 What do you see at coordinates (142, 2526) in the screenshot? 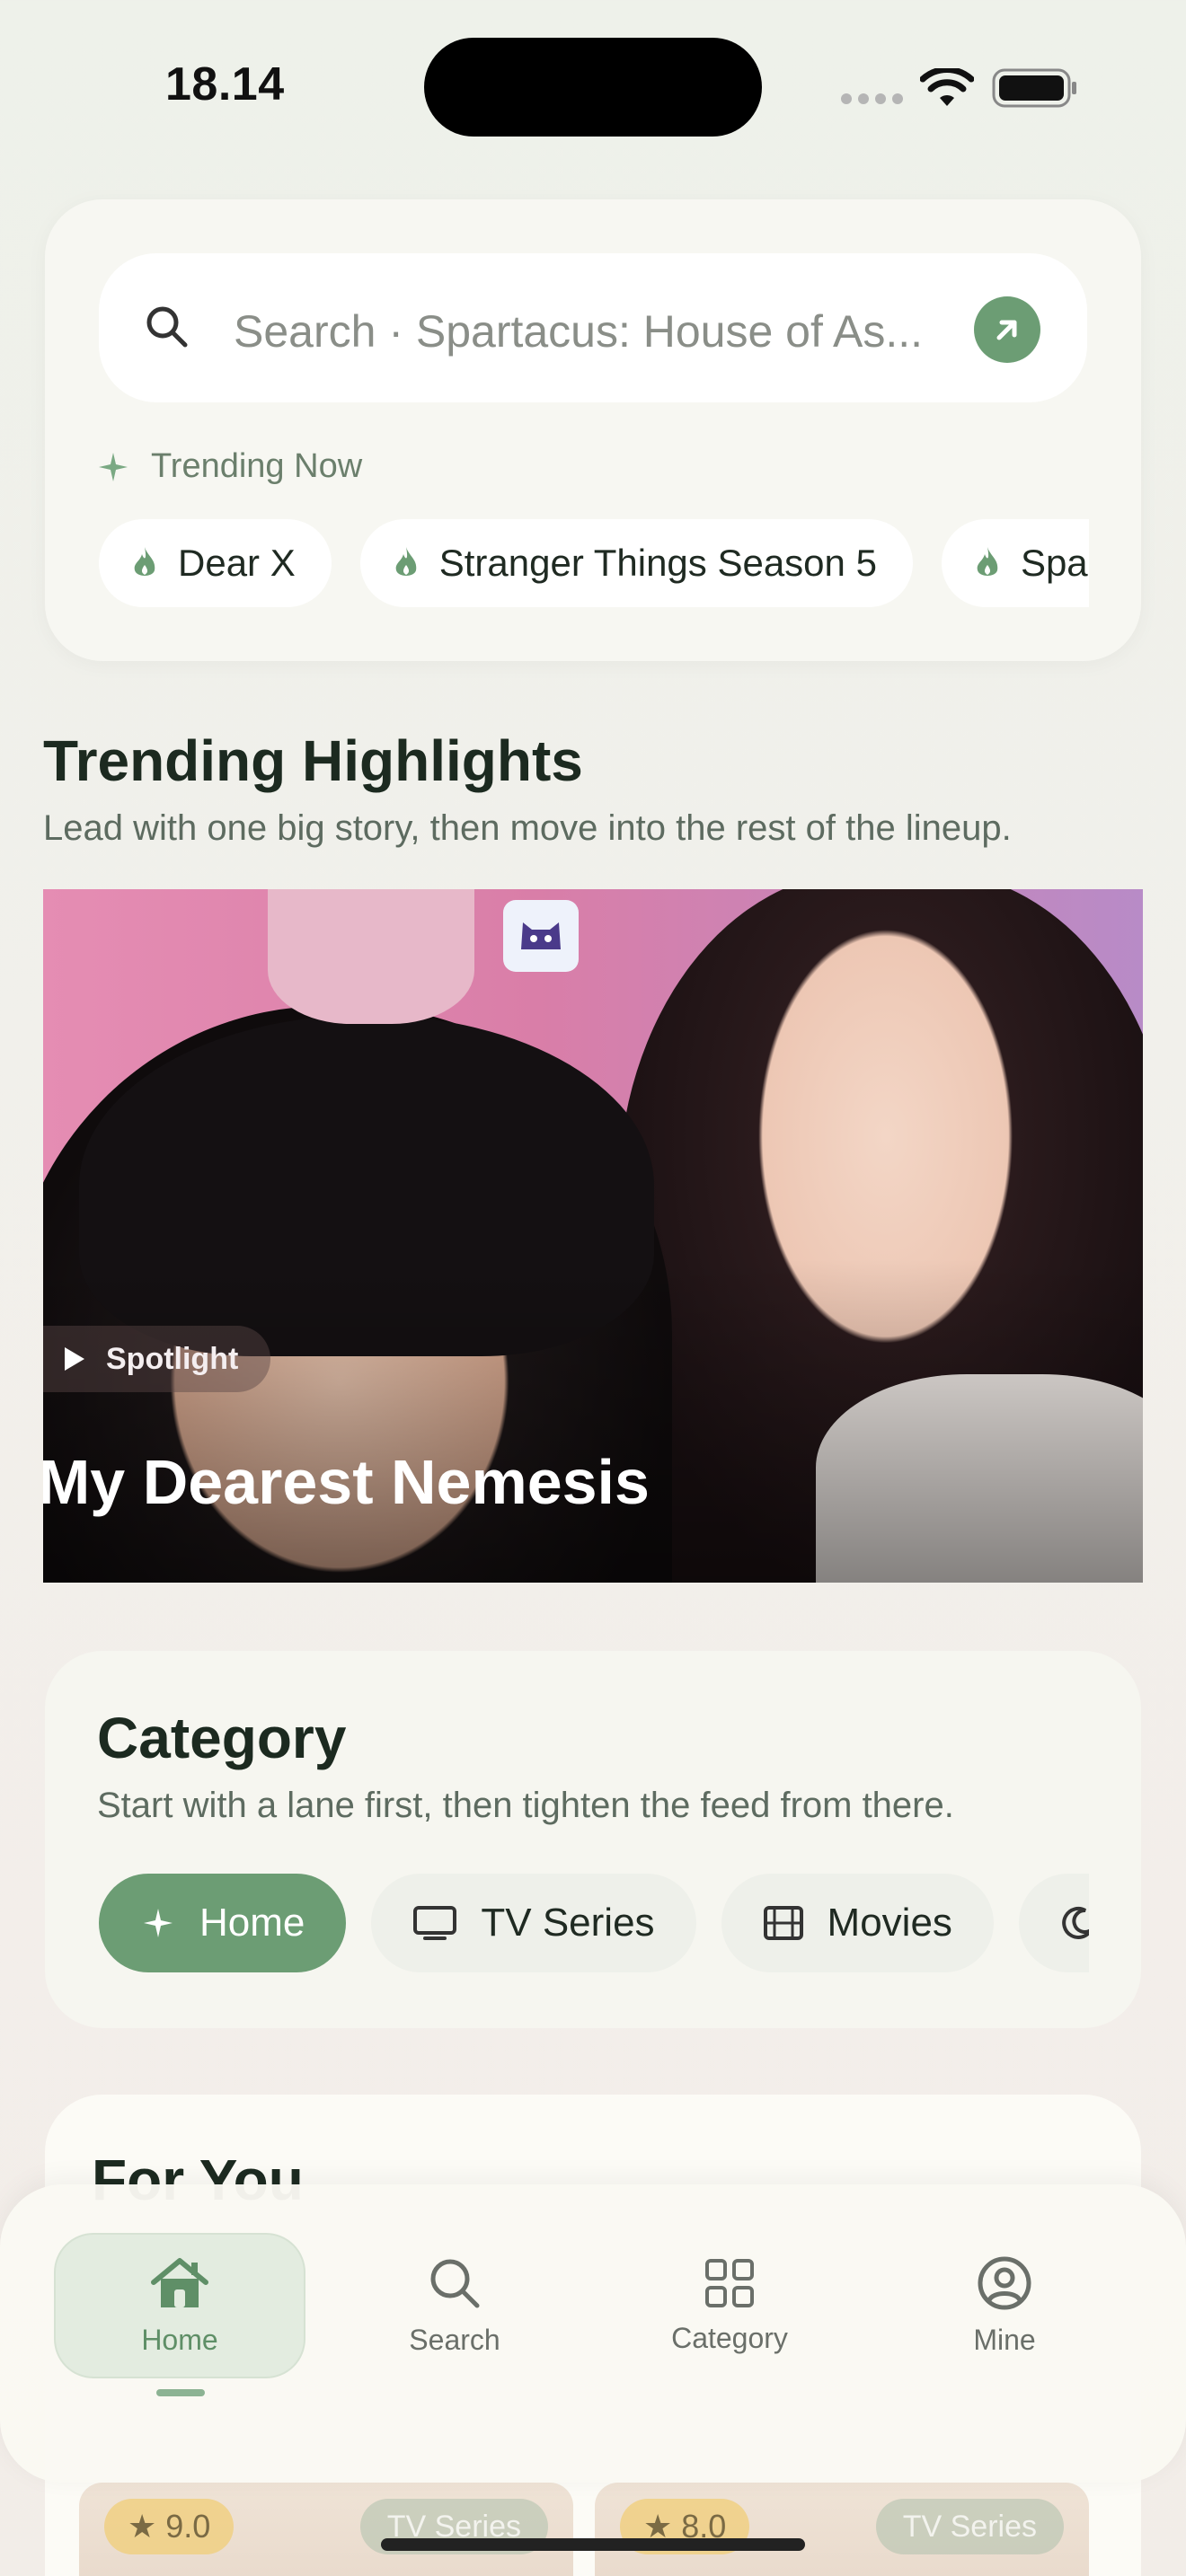
I see `star-icon: ★` at bounding box center [142, 2526].